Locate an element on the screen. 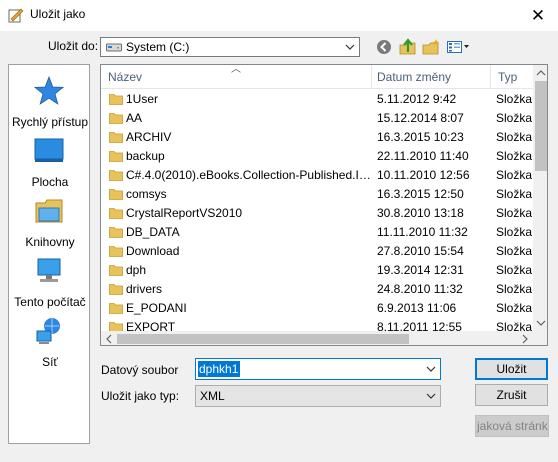 The width and height of the screenshot is (558, 462). file-name: DB_DATA is located at coordinates (153, 232).